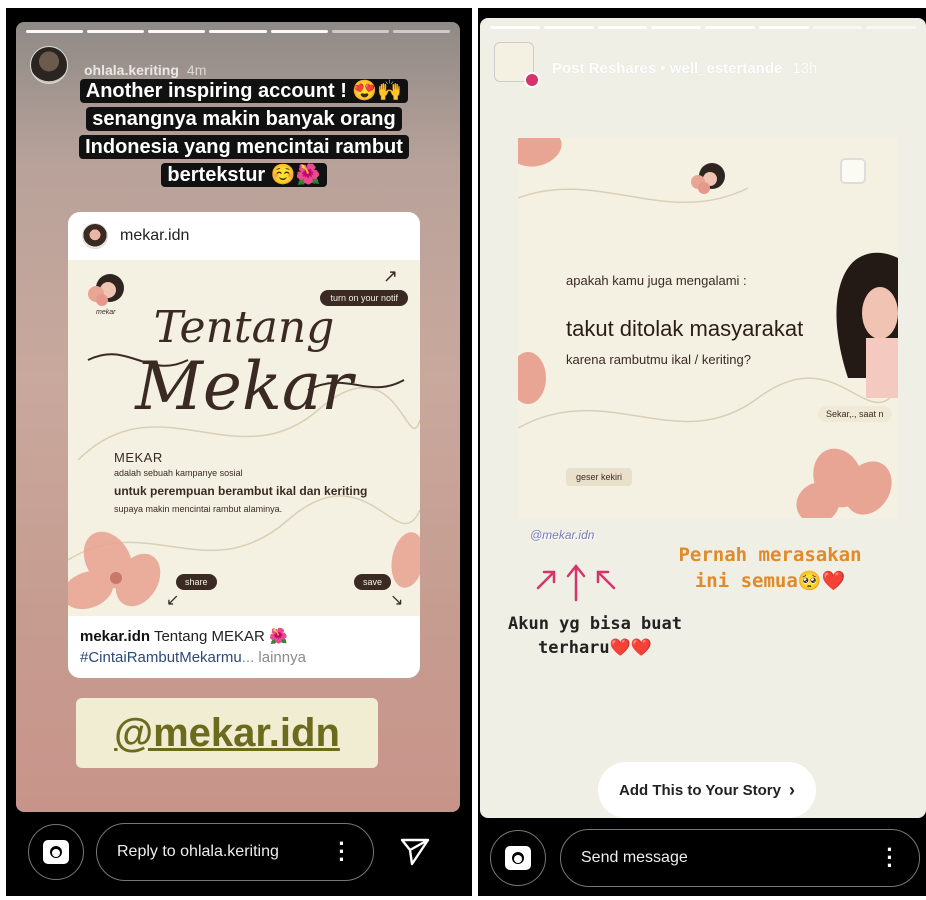 This screenshot has height=900, width=926. Describe the element at coordinates (805, 68) in the screenshot. I see `story-time: 13h` at that location.